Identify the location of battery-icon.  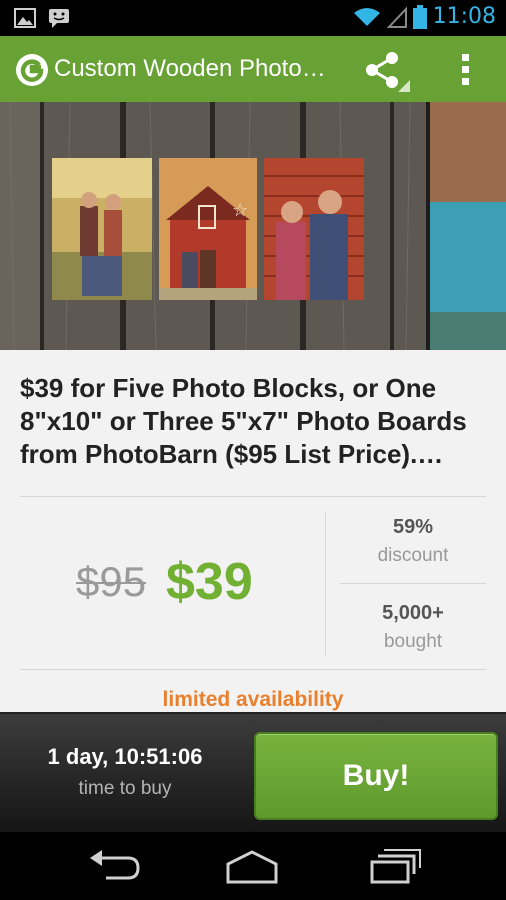
(419, 16).